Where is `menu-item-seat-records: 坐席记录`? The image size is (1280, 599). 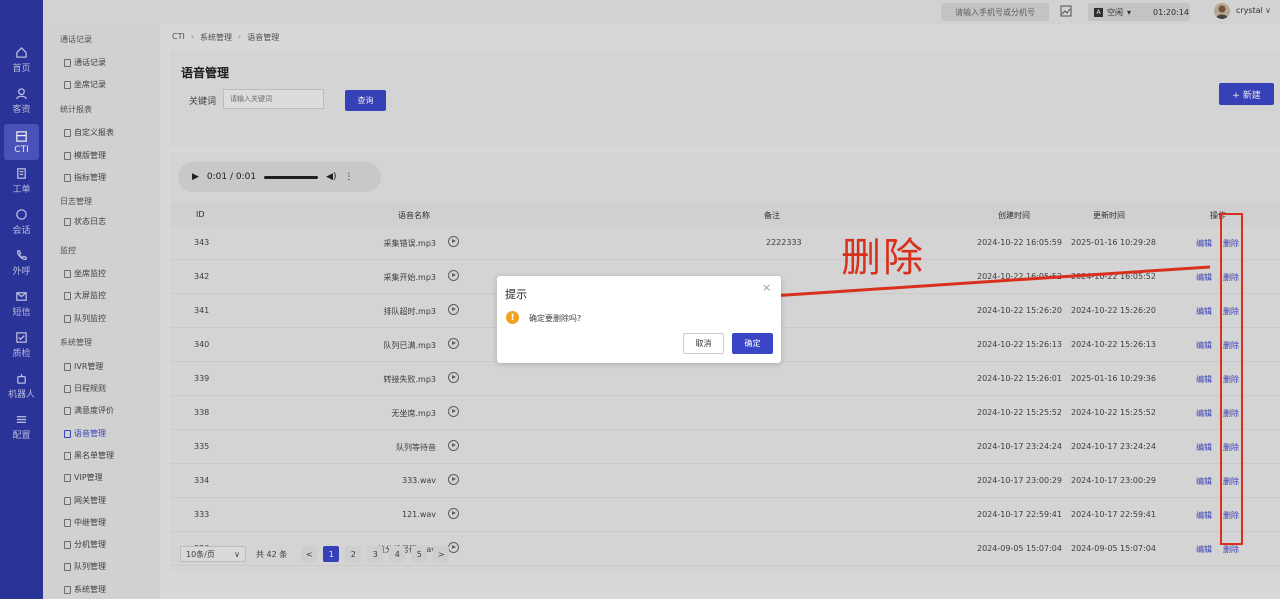
menu-item-seat-records: 坐席记录 is located at coordinates (85, 84).